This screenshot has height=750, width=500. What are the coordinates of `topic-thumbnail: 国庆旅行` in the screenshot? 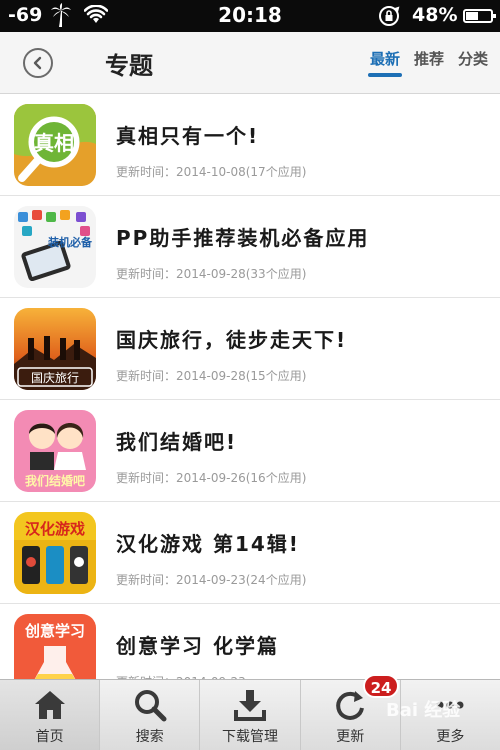 It's located at (55, 349).